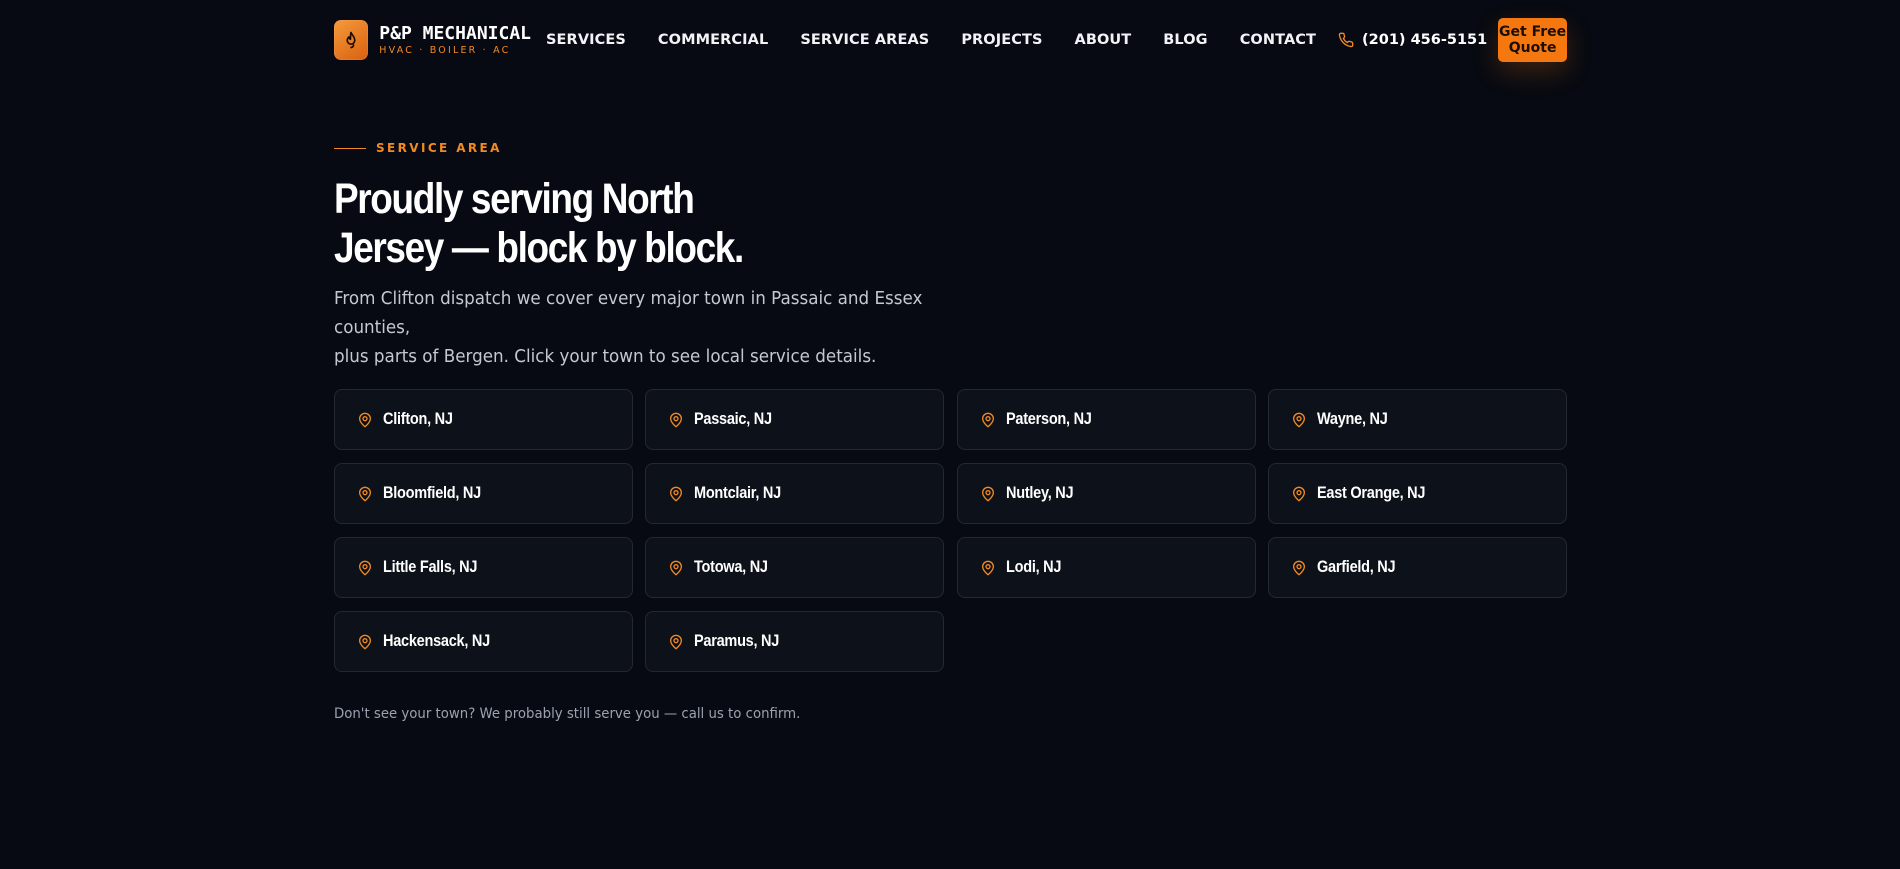 Image resolution: width=1900 pixels, height=869 pixels. Describe the element at coordinates (1185, 40) in the screenshot. I see `nav-blog: BLOG` at that location.